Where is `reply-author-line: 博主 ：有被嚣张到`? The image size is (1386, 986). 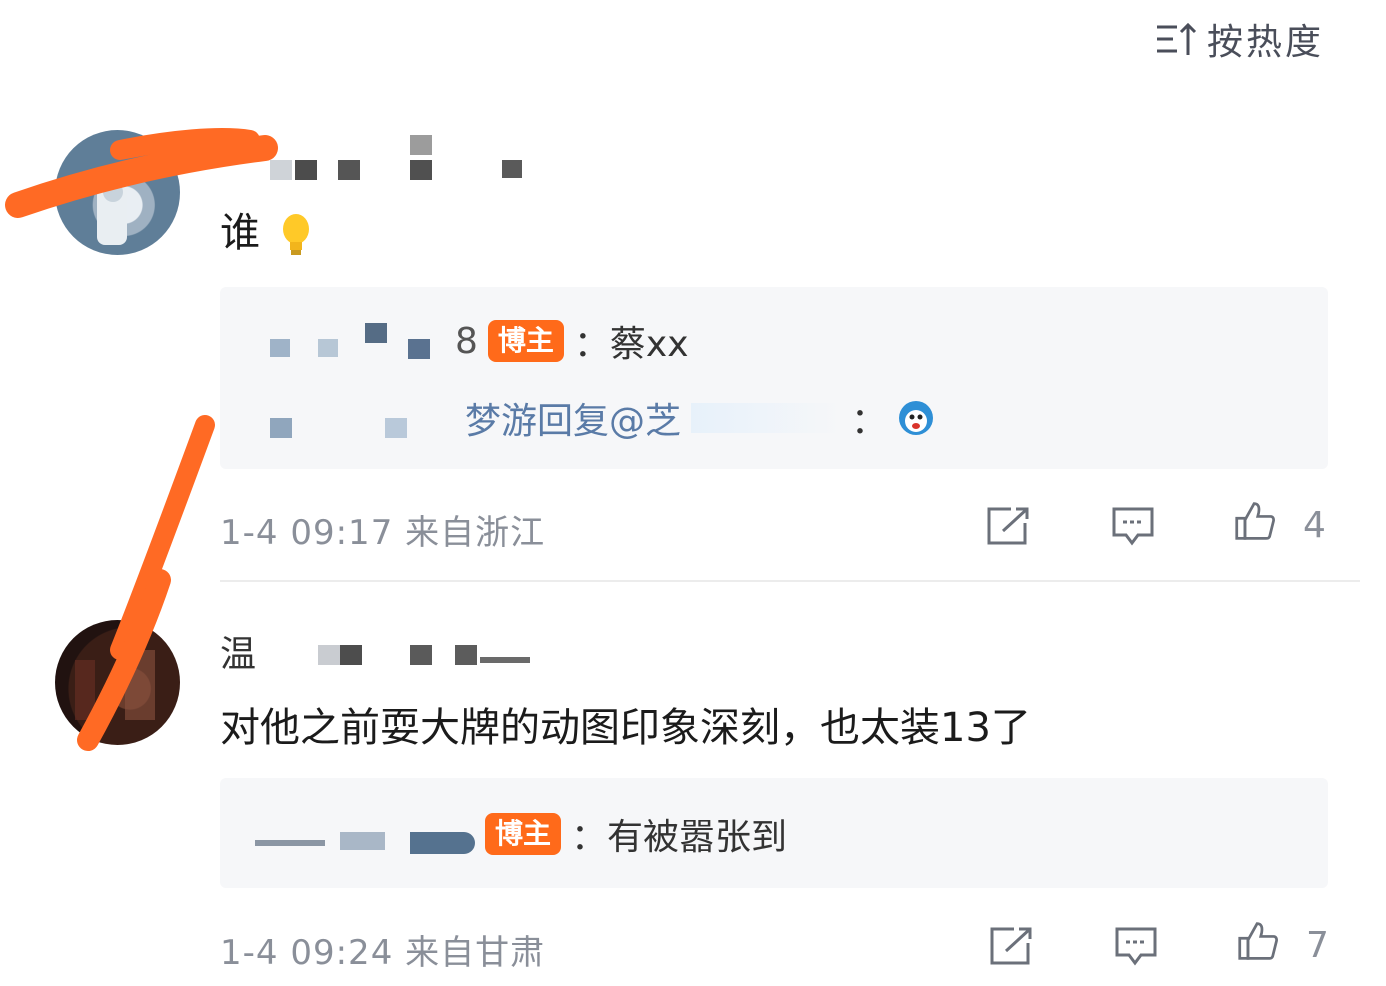
reply-author-line: 博主 ：有被嚣张到 is located at coordinates (521, 834).